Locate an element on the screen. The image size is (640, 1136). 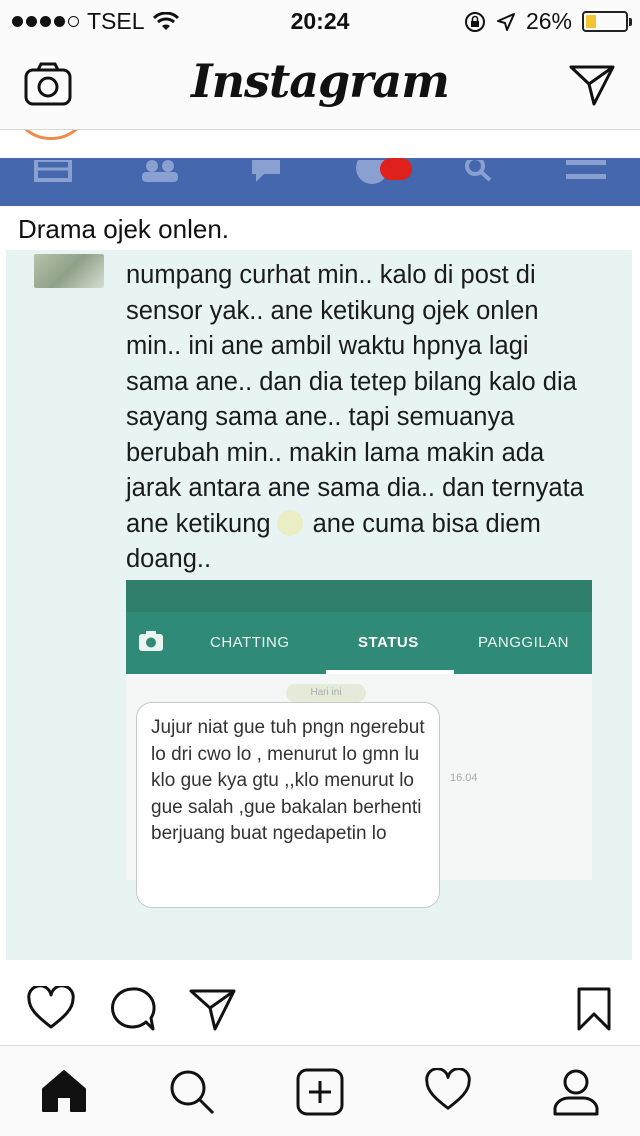
share-icon is located at coordinates (213, 1009).